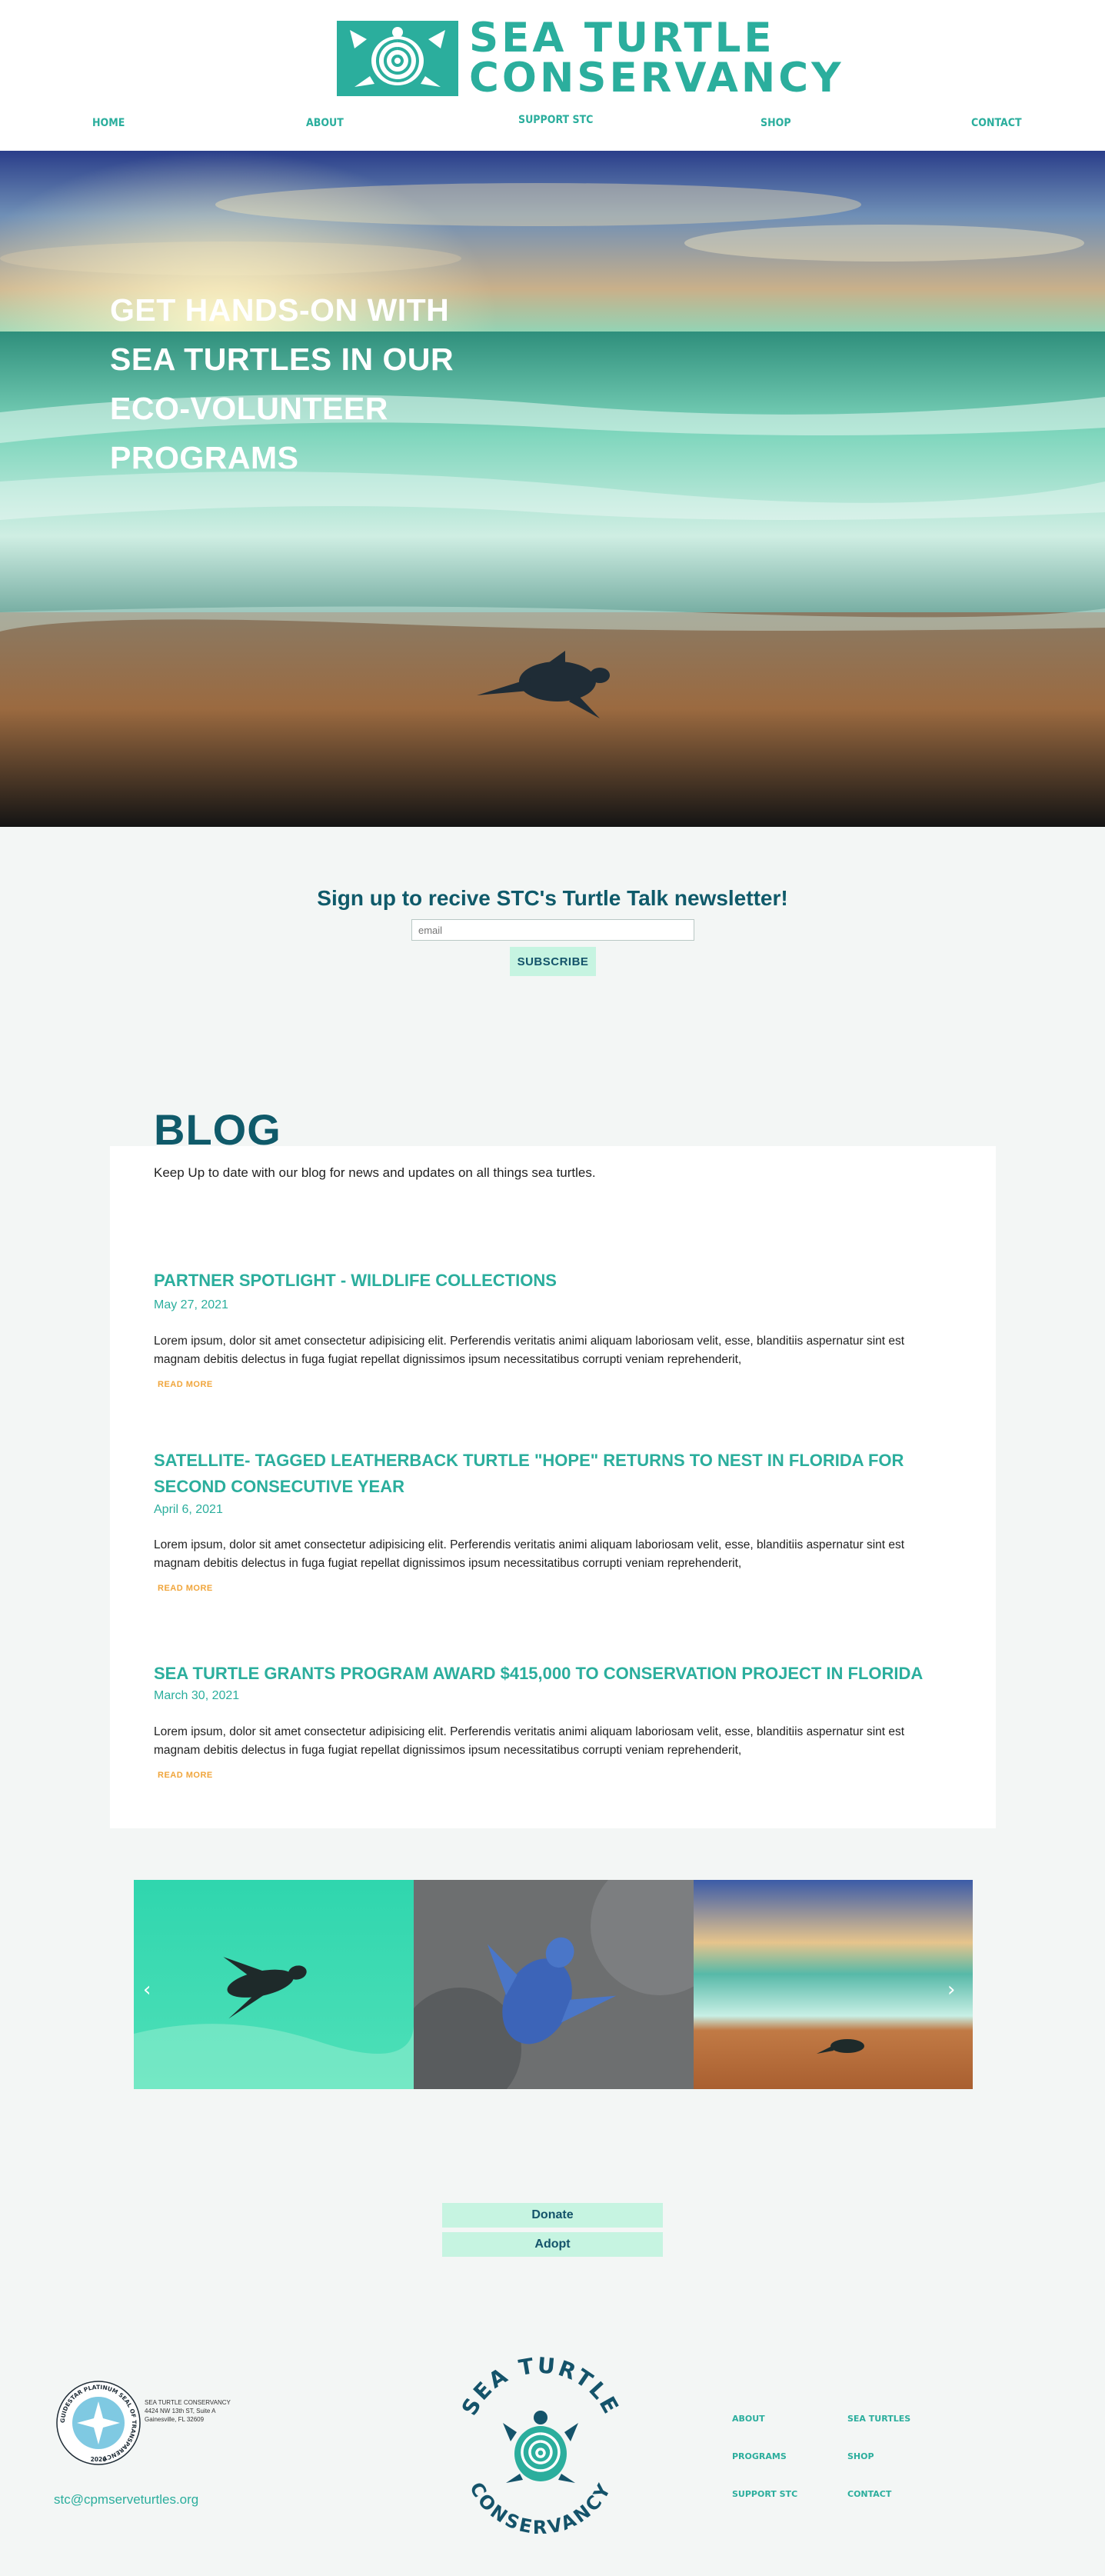  What do you see at coordinates (274, 1984) in the screenshot?
I see `carousel-image-underwater` at bounding box center [274, 1984].